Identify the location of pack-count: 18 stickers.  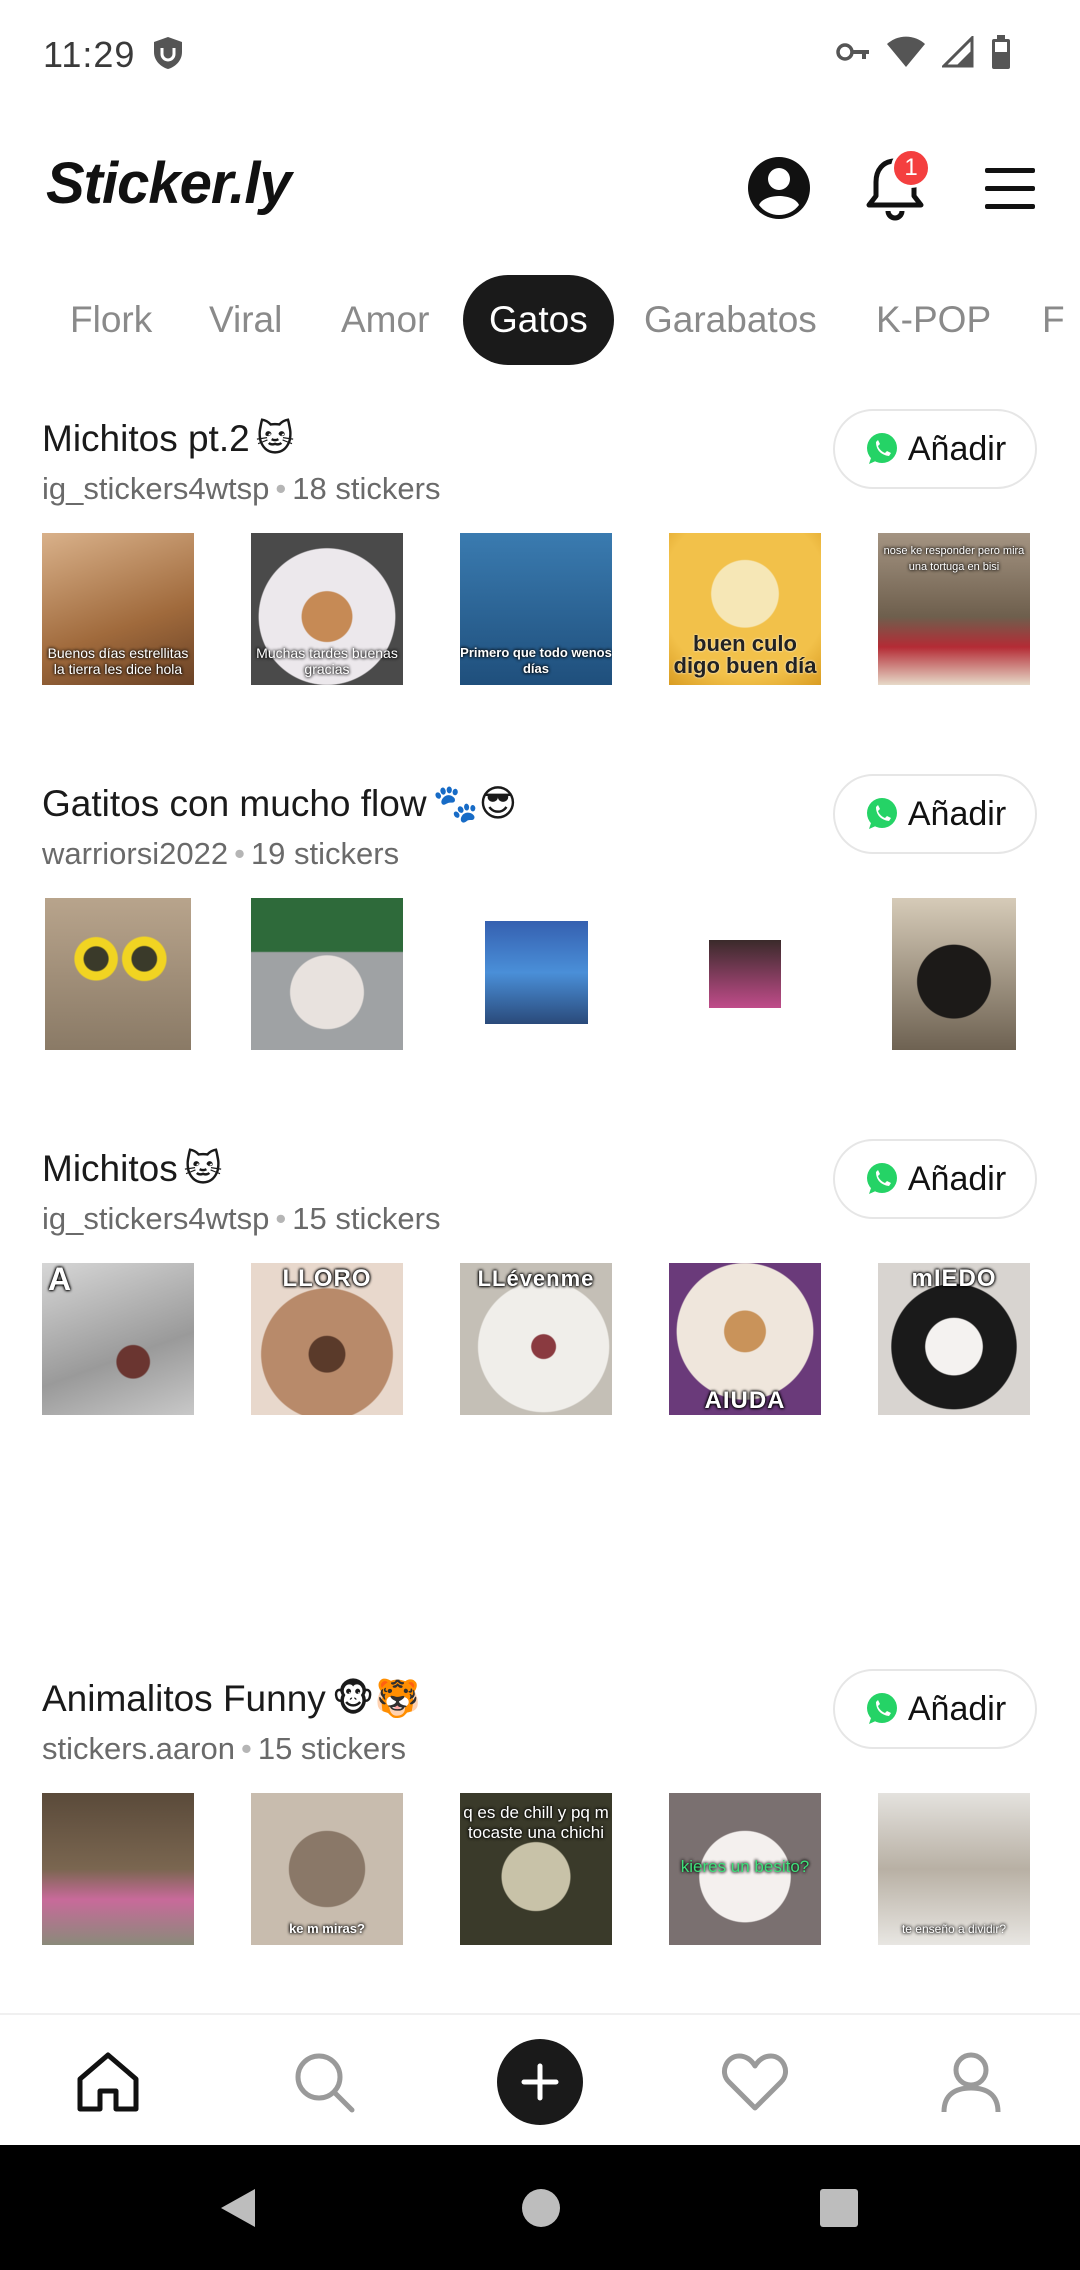
(366, 488).